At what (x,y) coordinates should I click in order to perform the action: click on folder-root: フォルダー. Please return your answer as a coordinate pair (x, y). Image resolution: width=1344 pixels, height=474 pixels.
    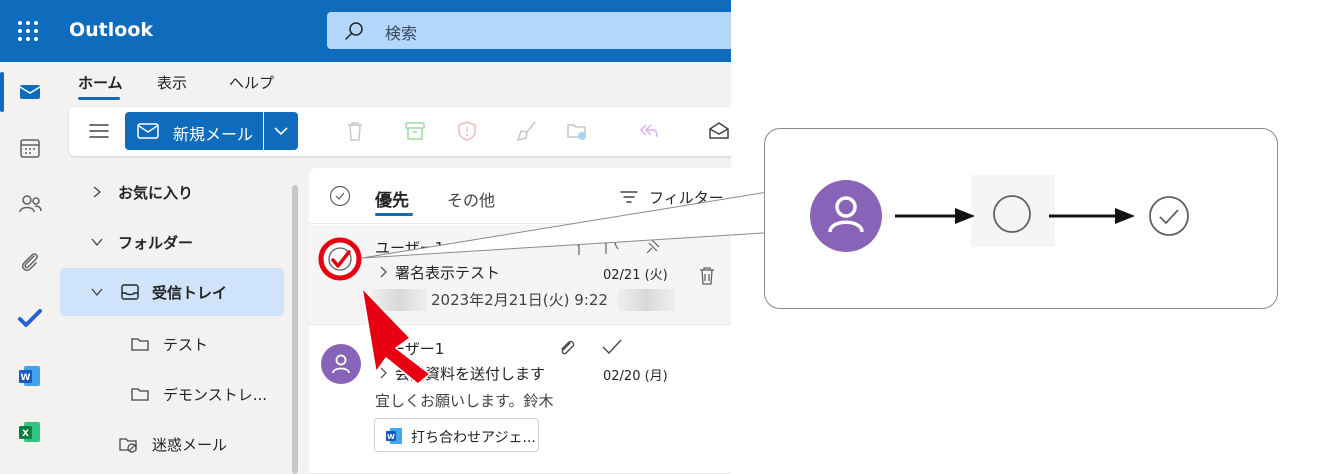
    Looking at the image, I should click on (172, 242).